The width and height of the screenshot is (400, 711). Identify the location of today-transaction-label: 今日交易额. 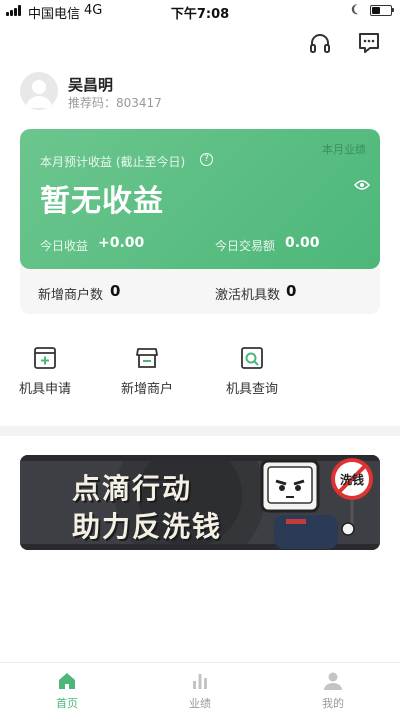
(245, 246).